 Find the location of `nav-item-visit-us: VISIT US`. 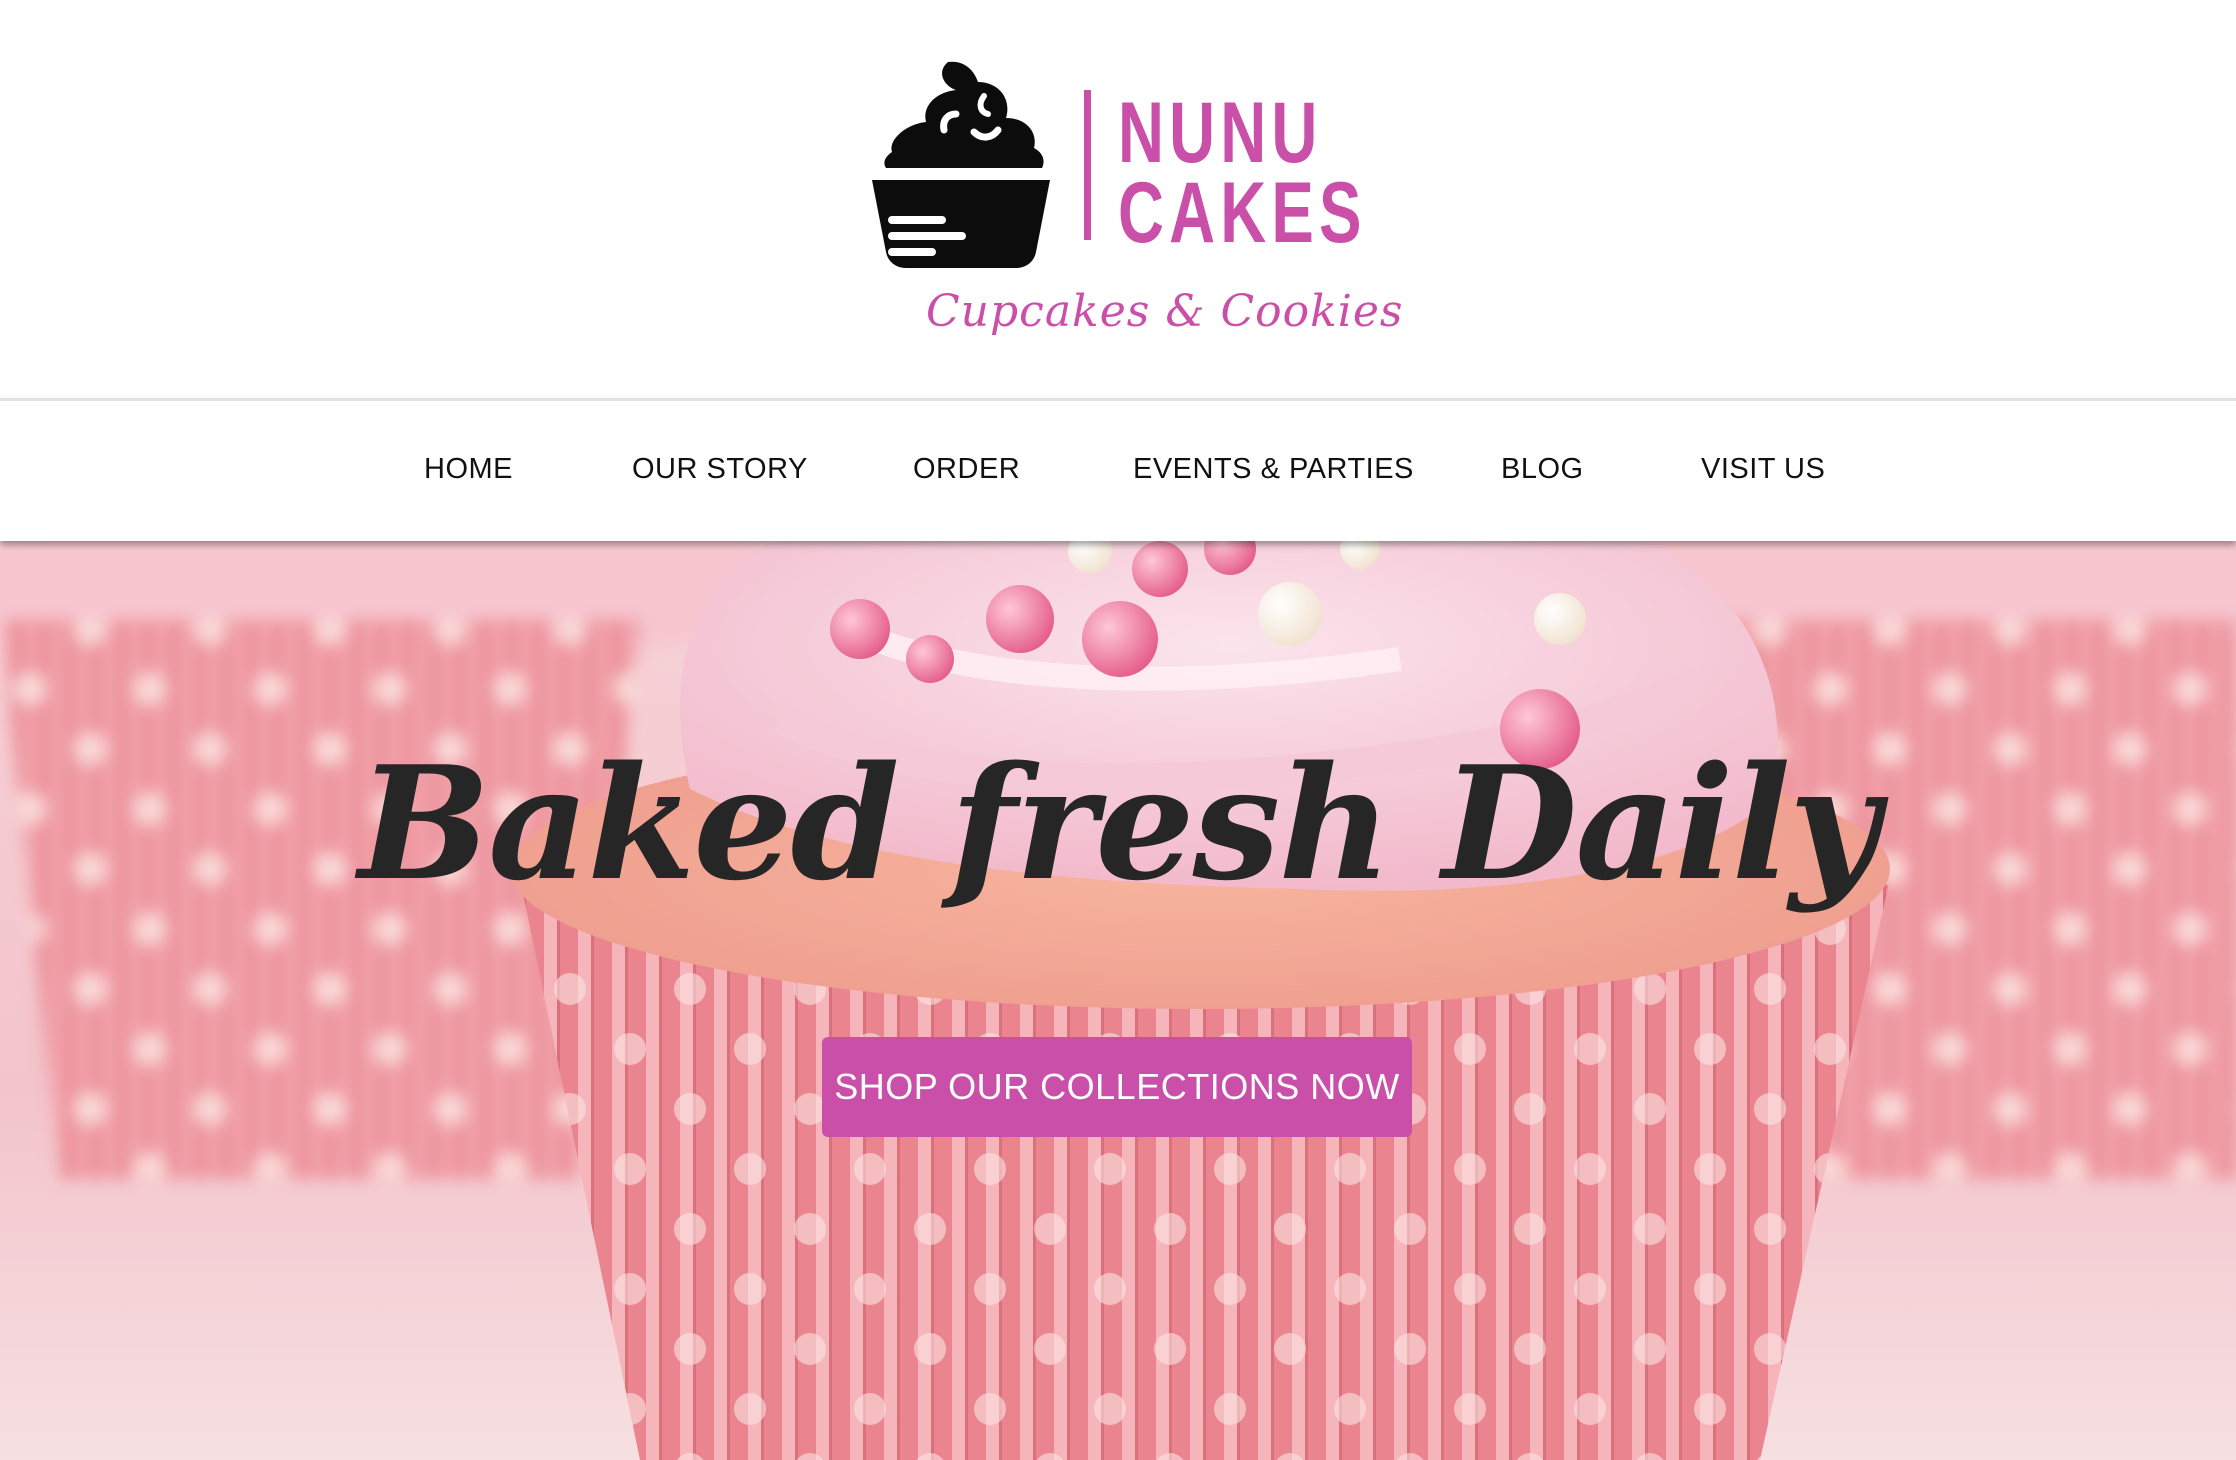

nav-item-visit-us: VISIT US is located at coordinates (1763, 469).